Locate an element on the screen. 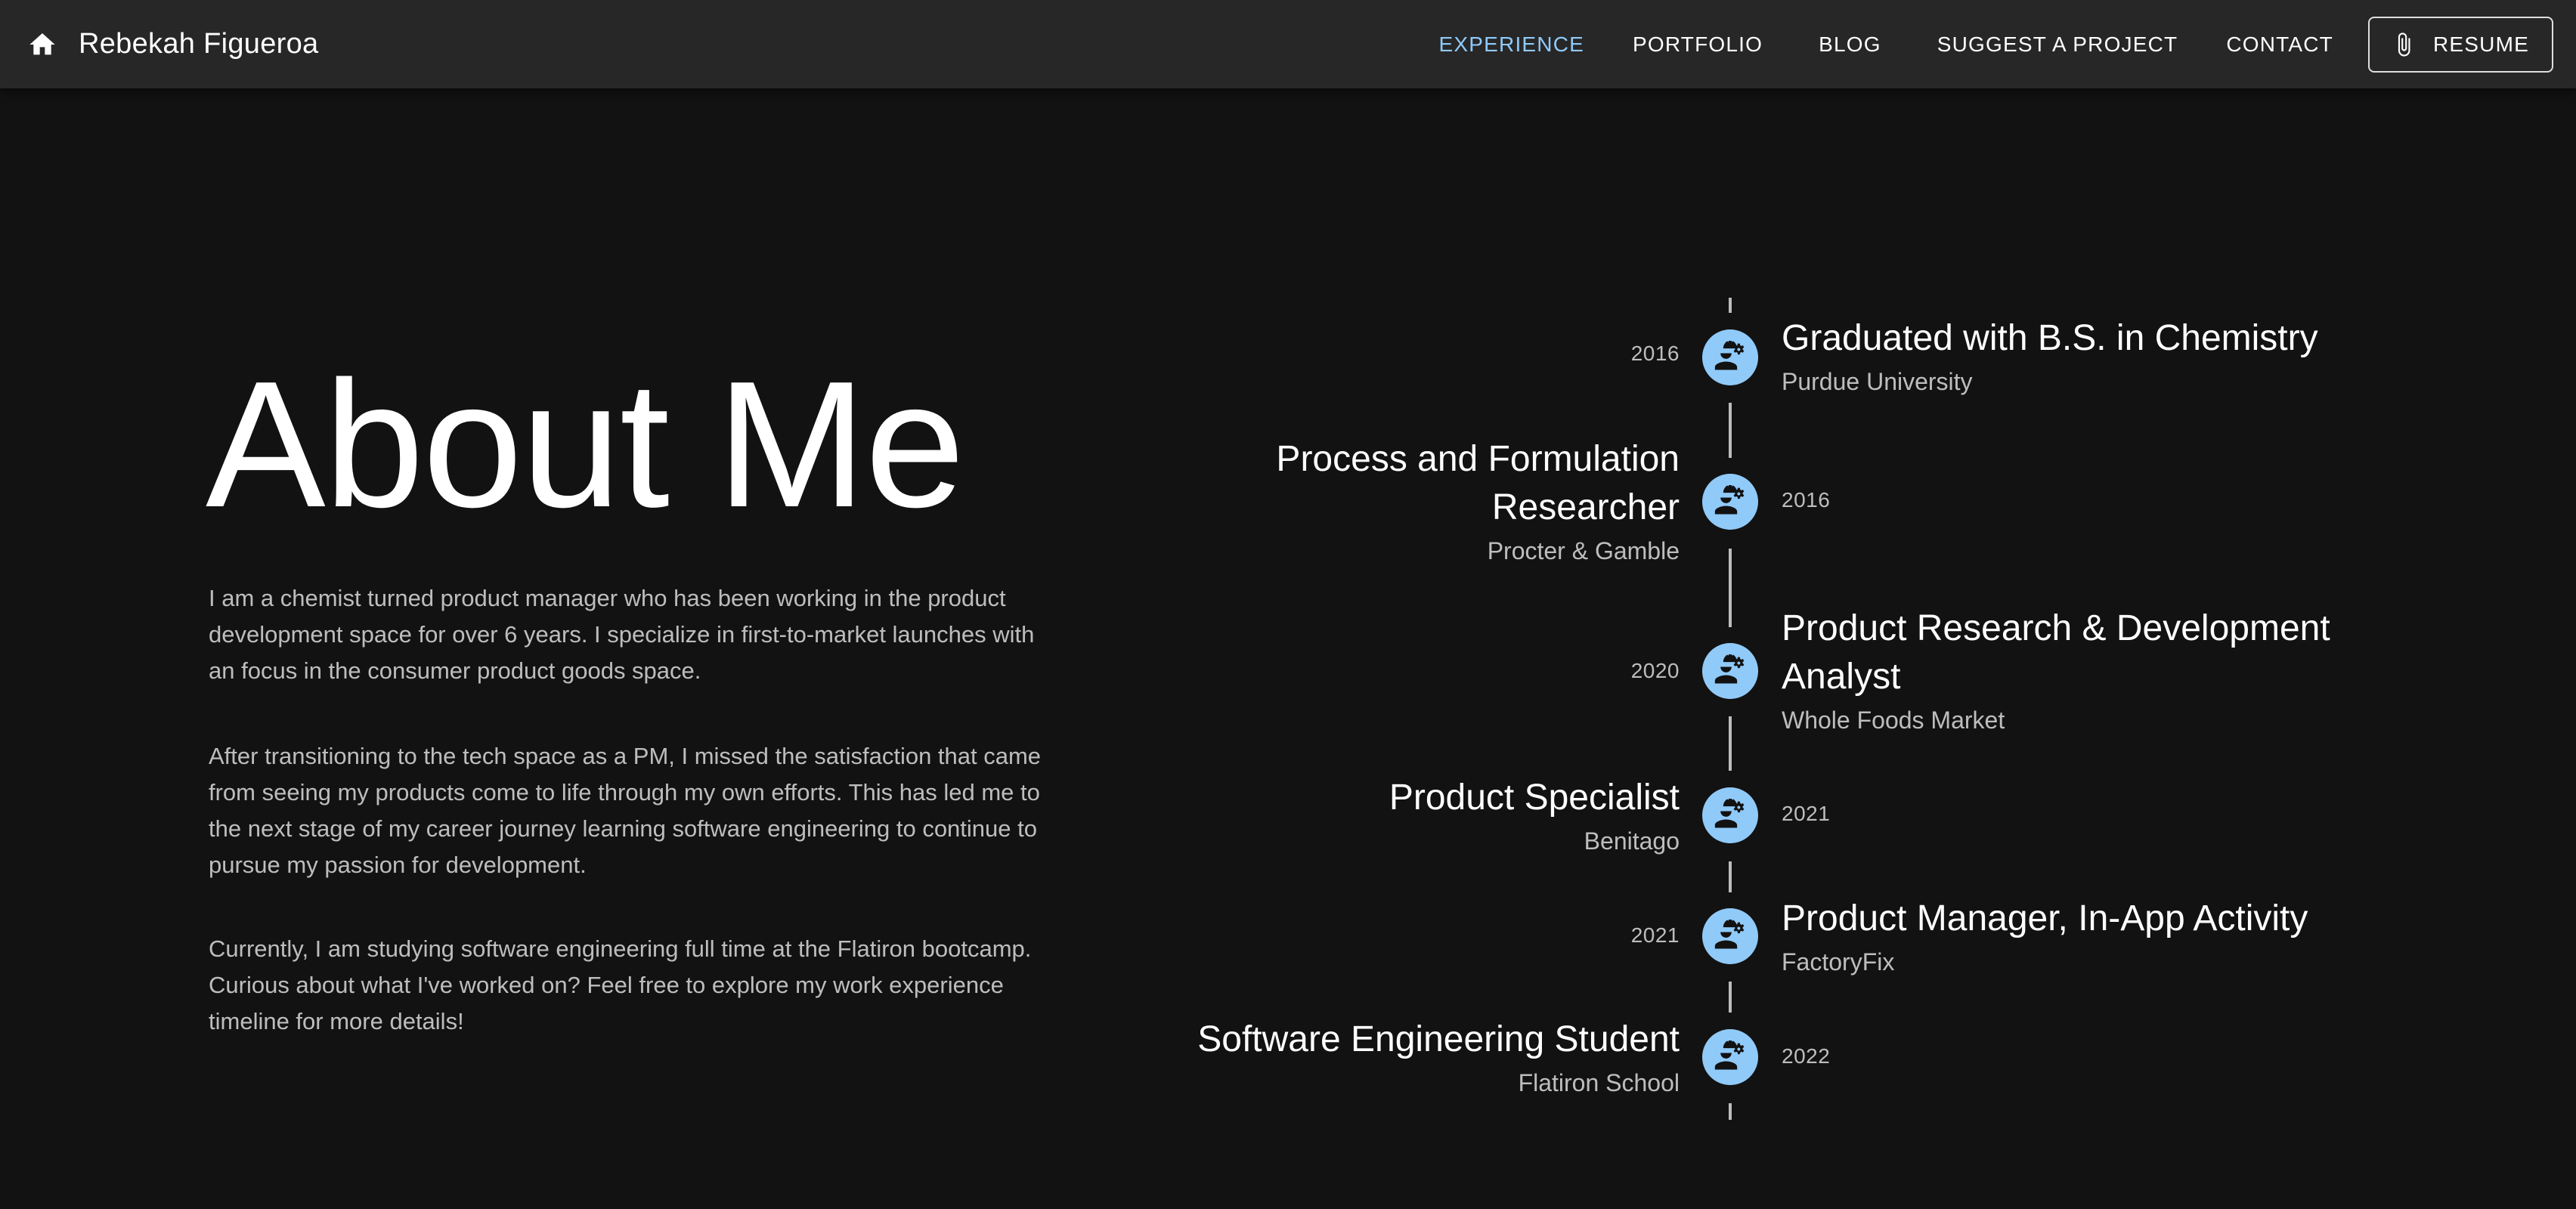  nav-portfolio: PORTFOLIO is located at coordinates (1698, 44).